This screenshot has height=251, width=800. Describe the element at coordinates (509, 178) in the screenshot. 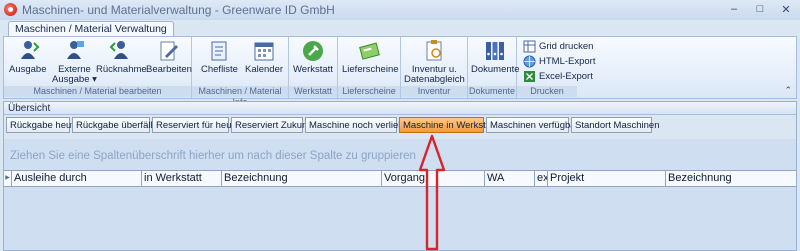

I see `column-header-wa: WA` at that location.